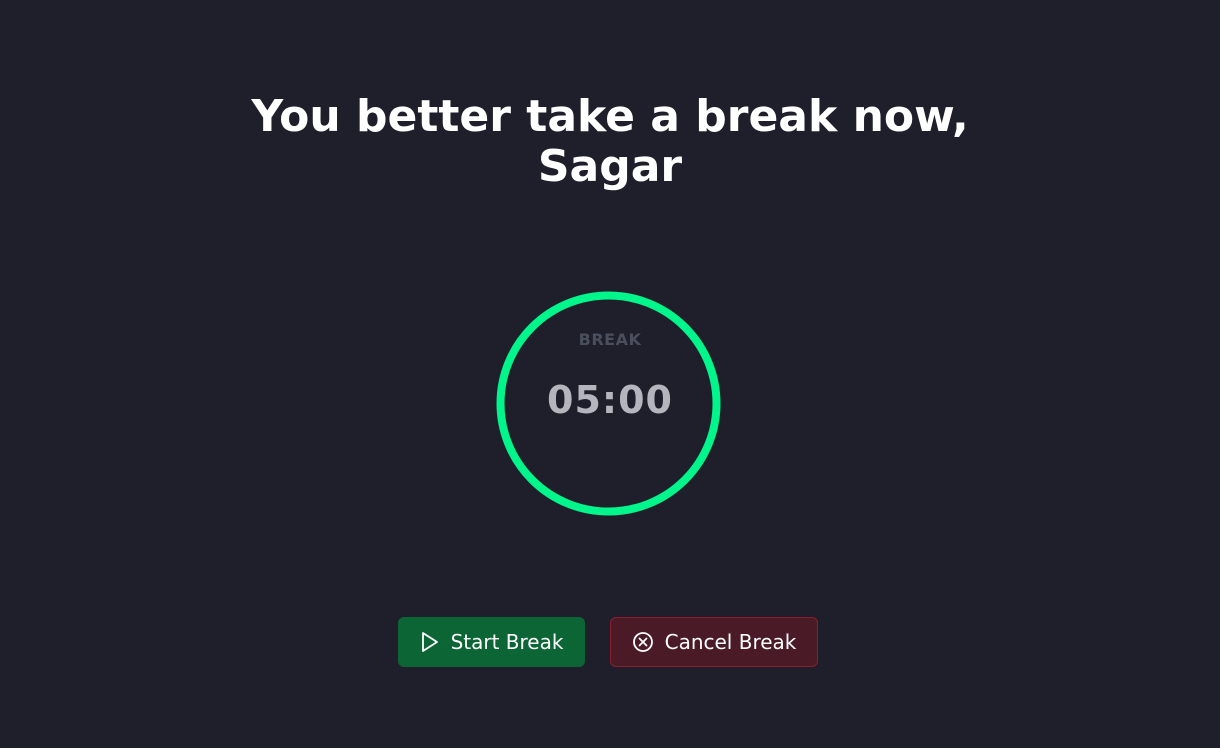 This screenshot has width=1220, height=748. I want to click on cancel-break-button: Cancel Break, so click(714, 642).